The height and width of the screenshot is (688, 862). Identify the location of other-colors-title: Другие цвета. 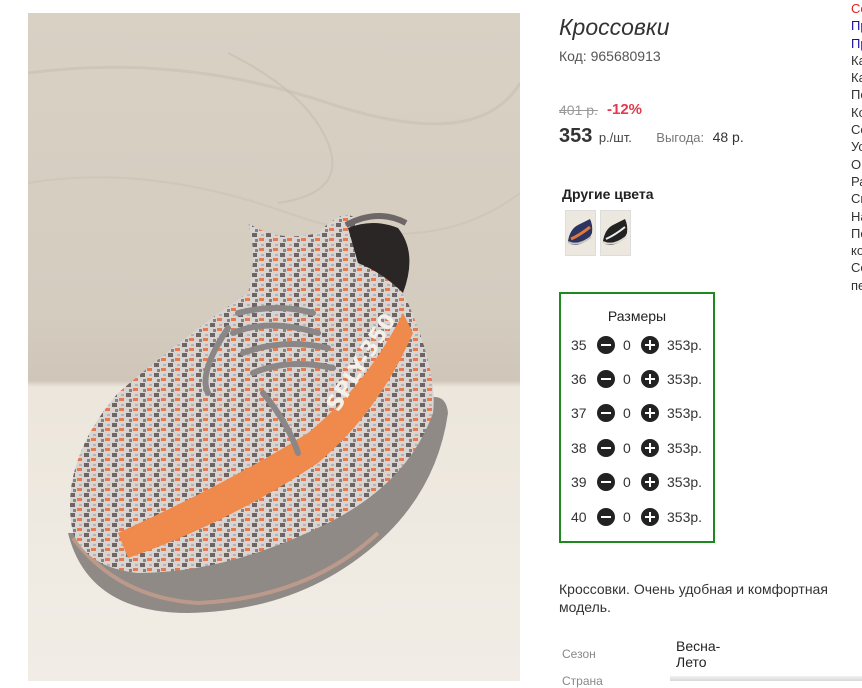
(608, 194).